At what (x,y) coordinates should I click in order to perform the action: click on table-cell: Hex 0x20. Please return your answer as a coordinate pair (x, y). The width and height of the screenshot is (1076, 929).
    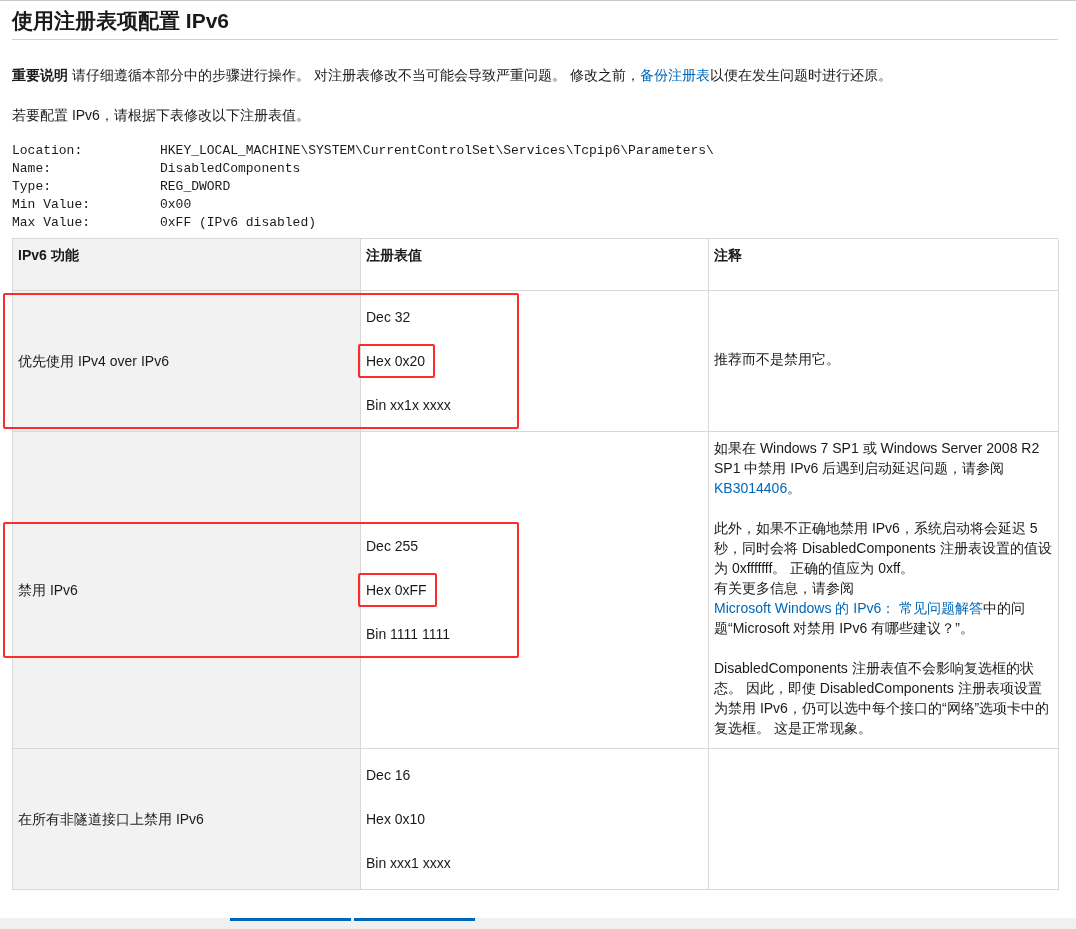
    Looking at the image, I should click on (396, 361).